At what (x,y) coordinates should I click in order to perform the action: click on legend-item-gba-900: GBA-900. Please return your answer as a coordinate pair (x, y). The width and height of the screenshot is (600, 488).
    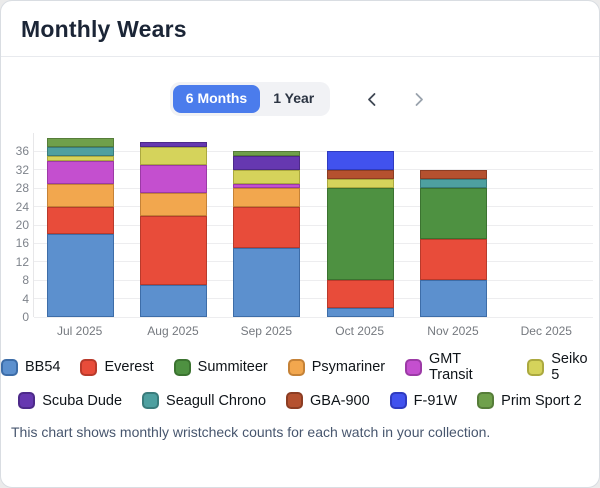
    Looking at the image, I should click on (328, 400).